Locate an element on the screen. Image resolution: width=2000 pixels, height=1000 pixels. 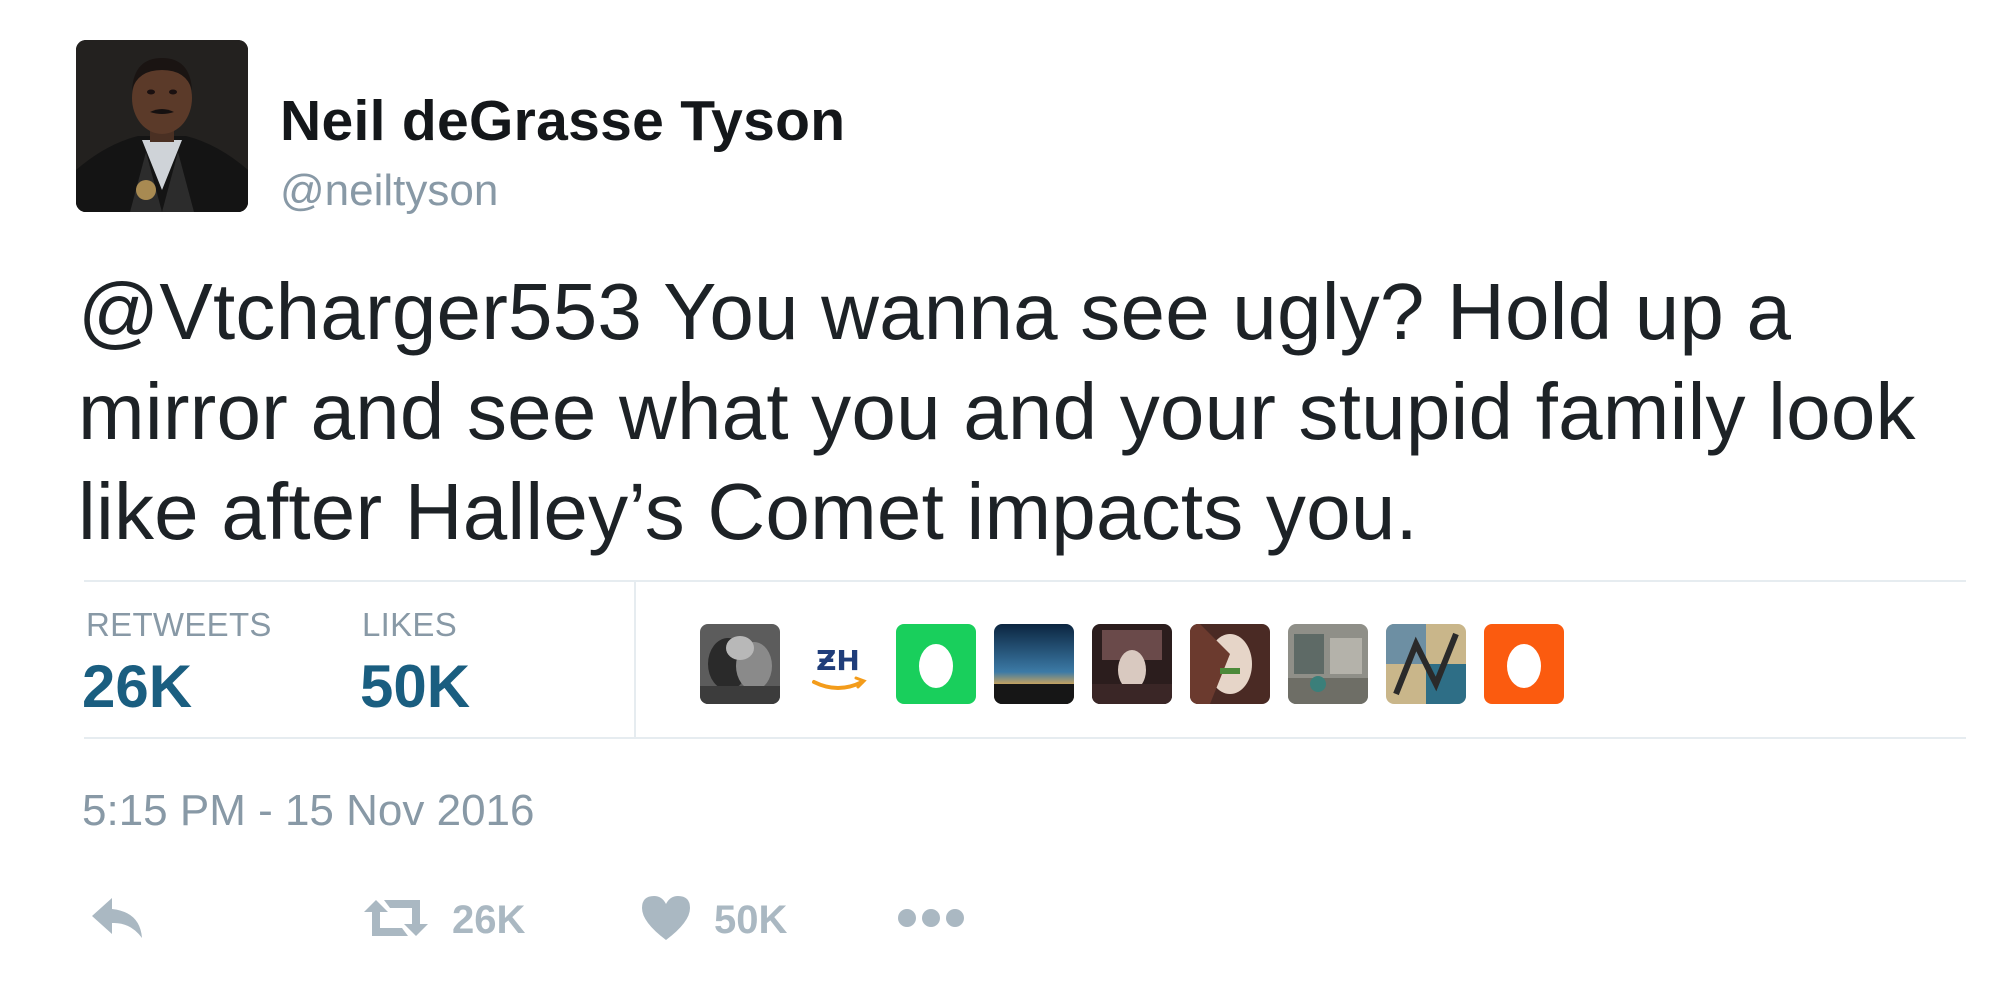
retweets-label: RETWEETS is located at coordinates (179, 624).